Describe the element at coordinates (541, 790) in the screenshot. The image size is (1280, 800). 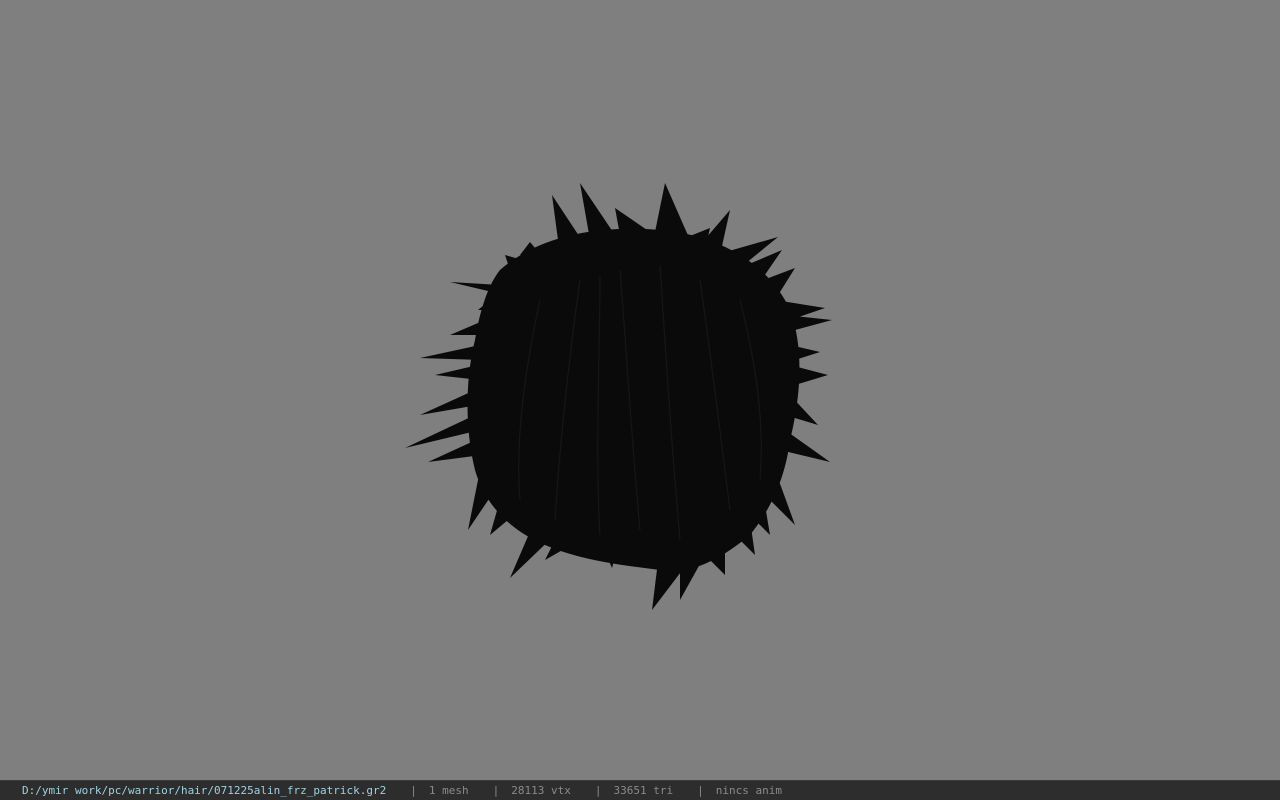
I see `vertex-count: 28113 vtx` at that location.